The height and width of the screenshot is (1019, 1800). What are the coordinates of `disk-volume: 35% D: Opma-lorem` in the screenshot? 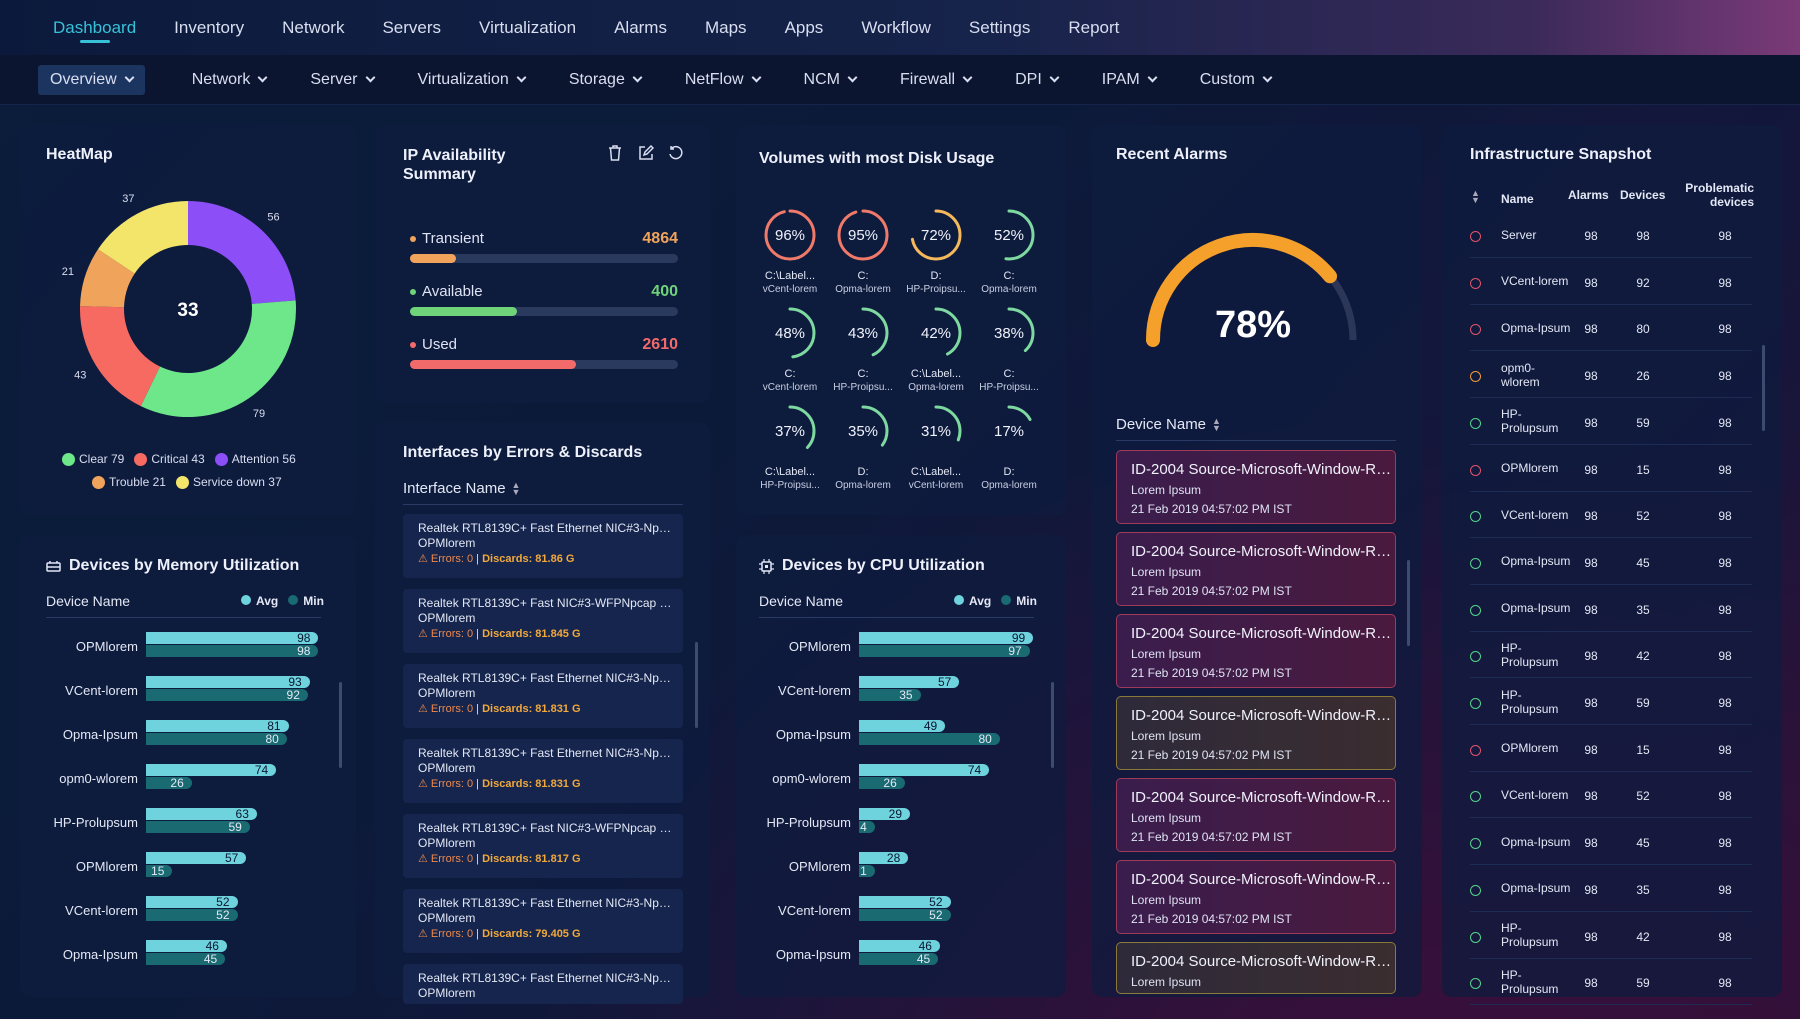 It's located at (863, 446).